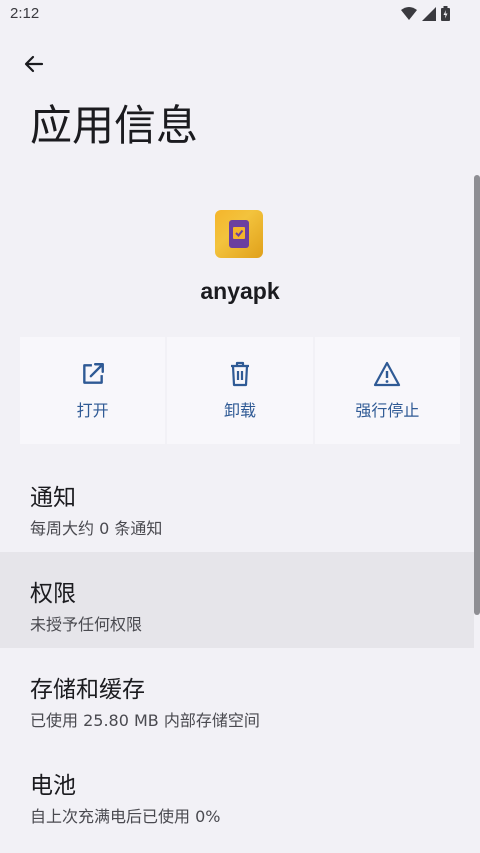  What do you see at coordinates (240, 291) in the screenshot?
I see `app-name: anyapk` at bounding box center [240, 291].